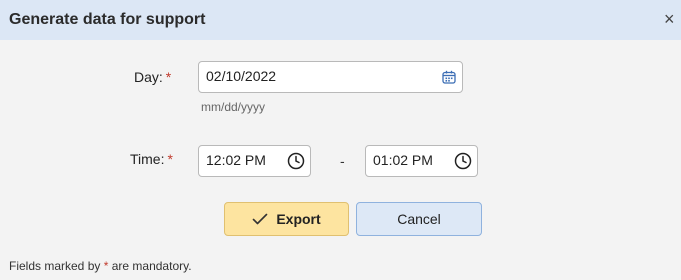  Describe the element at coordinates (147, 159) in the screenshot. I see `time-label: Time:` at that location.